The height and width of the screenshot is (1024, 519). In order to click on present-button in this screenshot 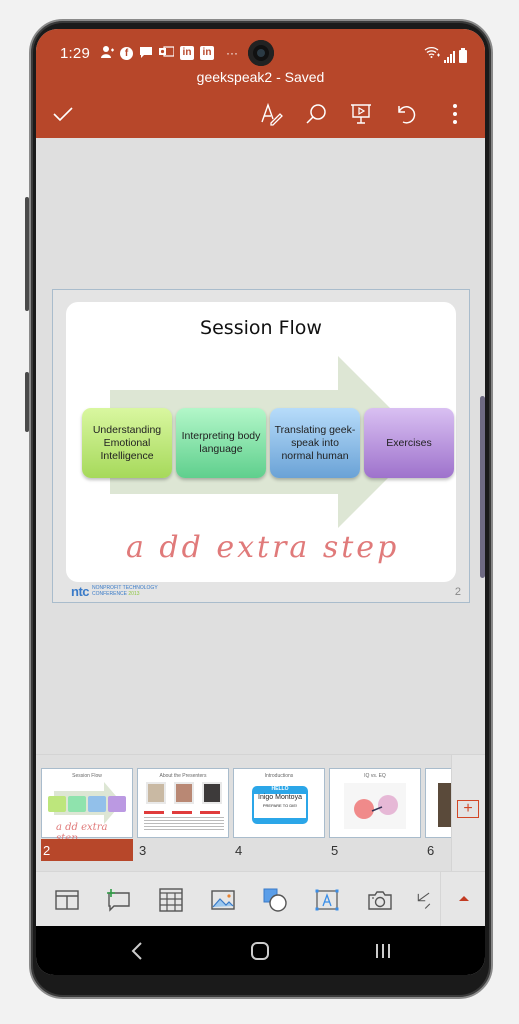, I will do `click(361, 114)`.